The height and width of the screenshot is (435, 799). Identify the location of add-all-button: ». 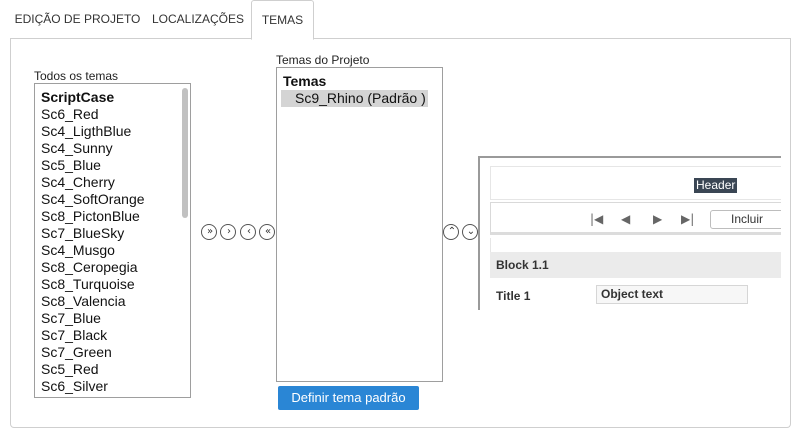
(209, 232).